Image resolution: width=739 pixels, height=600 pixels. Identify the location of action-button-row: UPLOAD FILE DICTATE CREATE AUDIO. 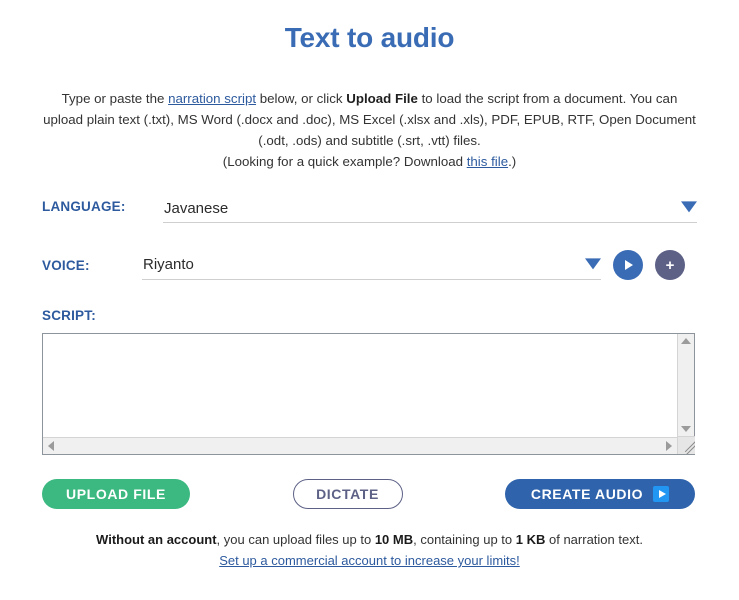
(368, 494).